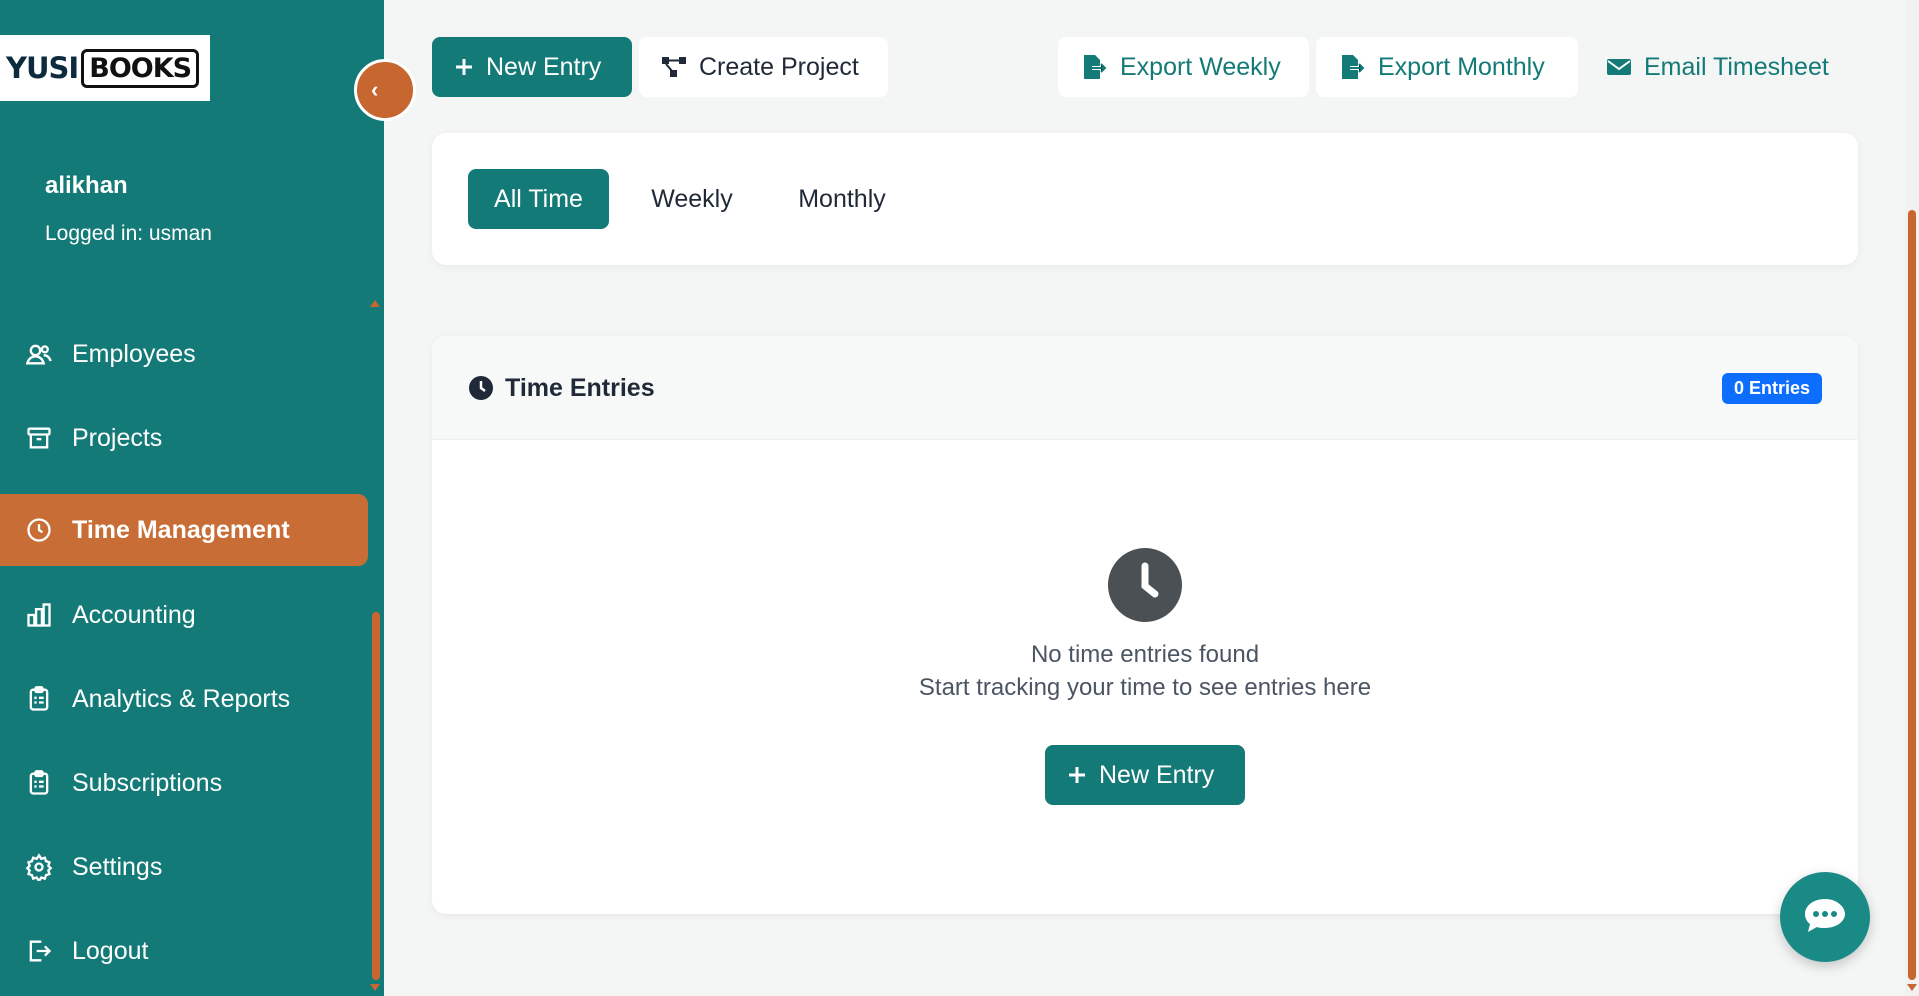 The width and height of the screenshot is (1919, 996). What do you see at coordinates (580, 388) in the screenshot?
I see `time-entries-title: Time Entries` at bounding box center [580, 388].